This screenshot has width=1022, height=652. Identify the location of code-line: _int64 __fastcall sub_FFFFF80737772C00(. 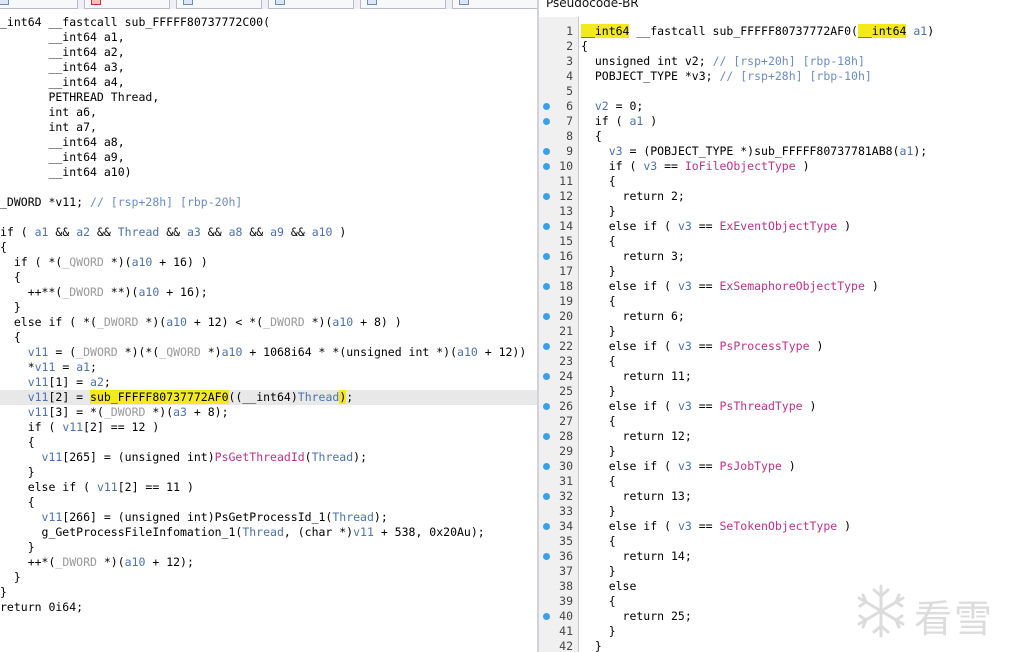
(135, 22).